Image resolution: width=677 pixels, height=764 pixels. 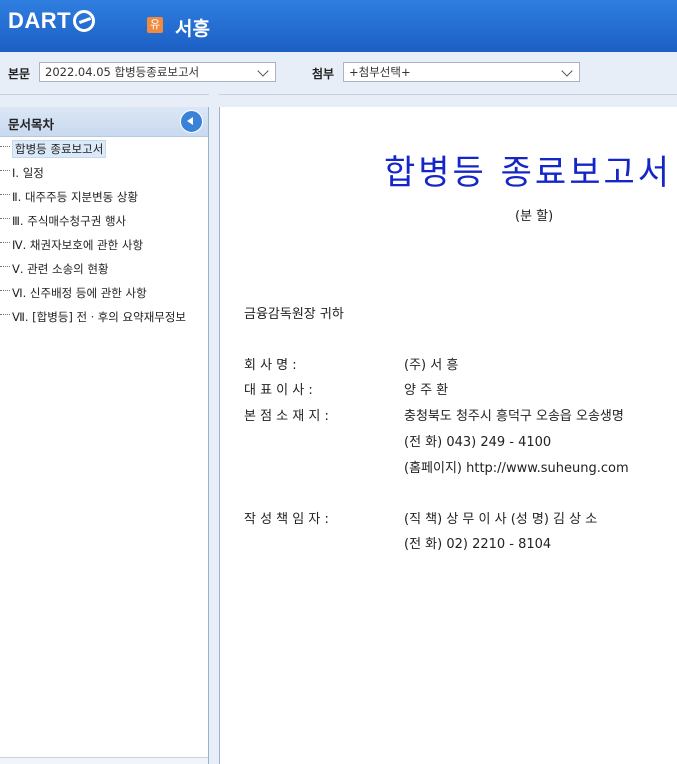 What do you see at coordinates (461, 72) in the screenshot?
I see `attachment-select: +첨부선택+` at bounding box center [461, 72].